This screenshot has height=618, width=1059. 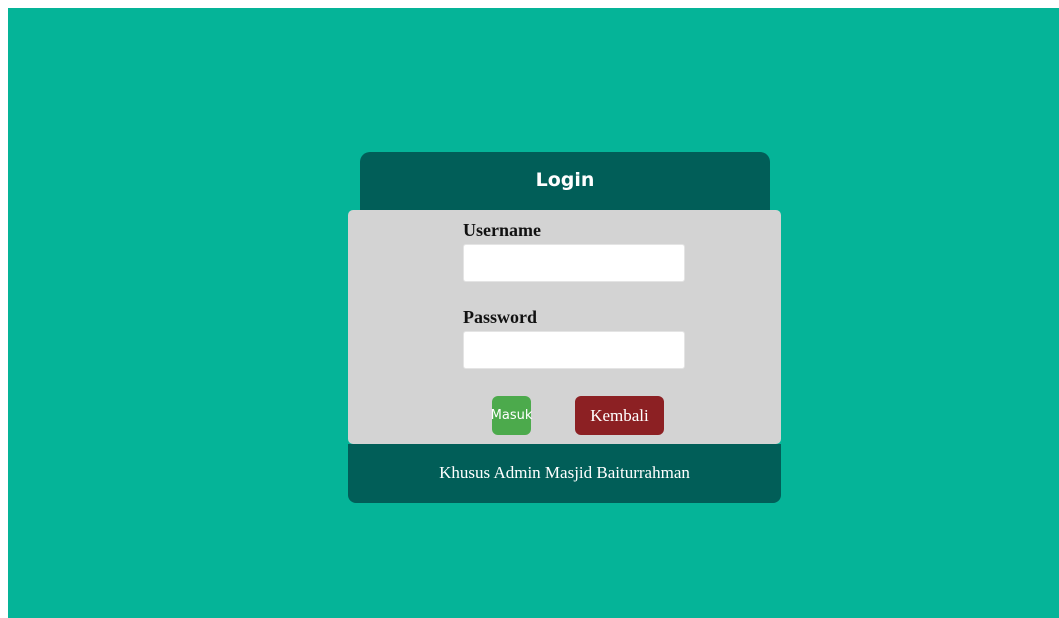 I want to click on kembali-button: Kembali, so click(x=619, y=415).